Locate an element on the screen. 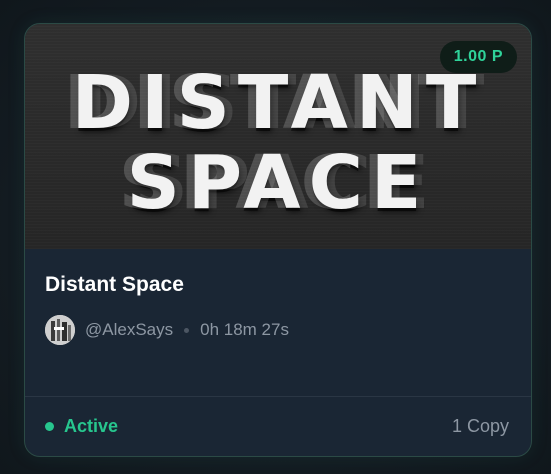 This screenshot has height=474, width=551. thumbnail-title-line2: SPACE is located at coordinates (278, 183).